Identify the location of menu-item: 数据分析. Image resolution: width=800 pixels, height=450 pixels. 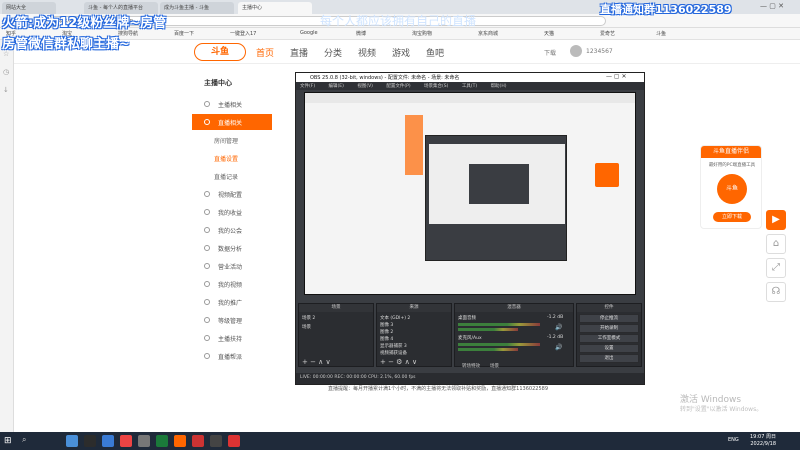
(232, 248).